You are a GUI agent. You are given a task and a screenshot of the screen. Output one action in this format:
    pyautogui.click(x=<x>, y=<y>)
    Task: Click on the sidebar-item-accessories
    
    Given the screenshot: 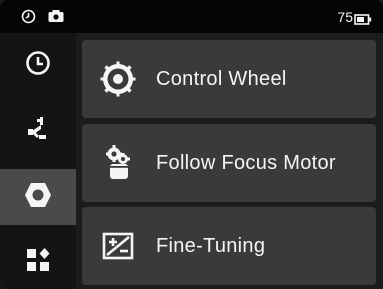 What is the action you would take?
    pyautogui.click(x=38, y=197)
    